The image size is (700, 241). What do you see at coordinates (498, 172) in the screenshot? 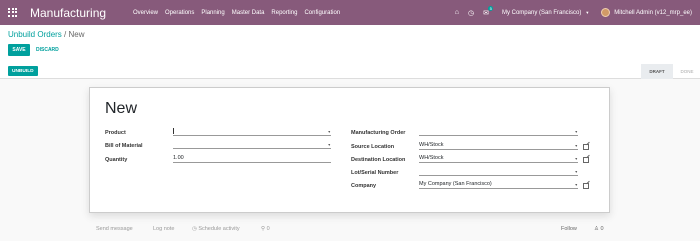
I see `lot-serial-field: ▼` at bounding box center [498, 172].